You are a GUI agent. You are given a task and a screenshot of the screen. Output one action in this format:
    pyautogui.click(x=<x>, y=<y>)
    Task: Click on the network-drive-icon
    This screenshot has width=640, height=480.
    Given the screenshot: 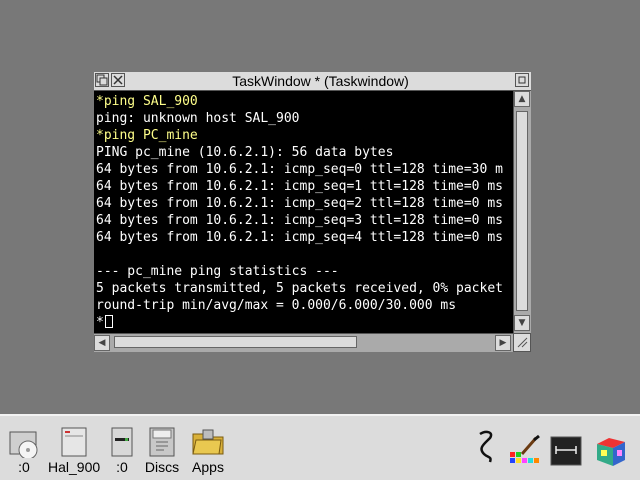 What is the action you would take?
    pyautogui.click(x=74, y=442)
    